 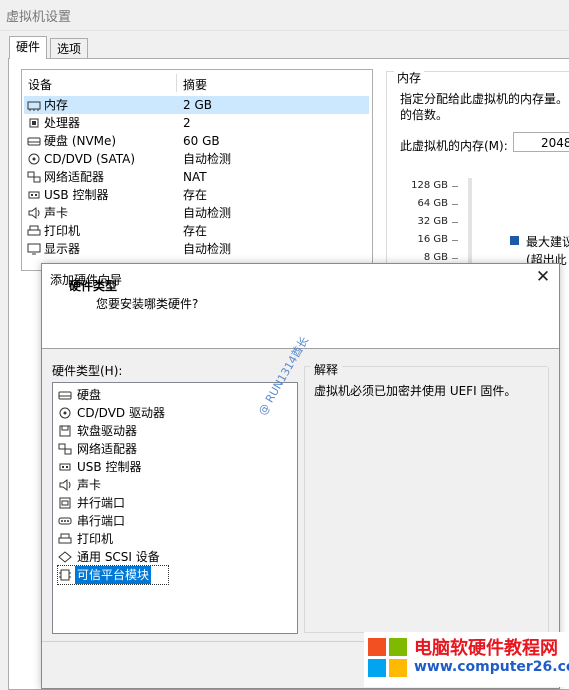 I want to click on device-row: 打印机 存在, so click(x=196, y=231).